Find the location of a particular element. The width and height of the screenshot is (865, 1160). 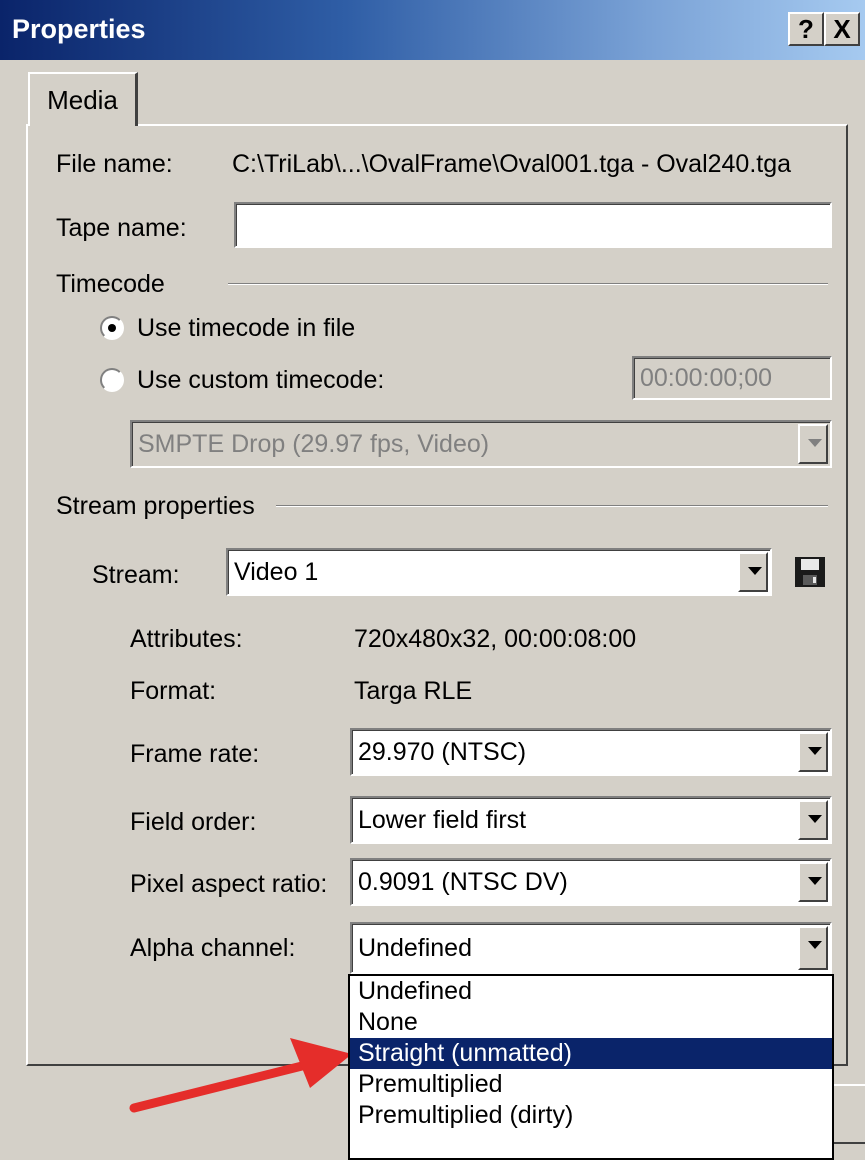

frame-rate-value: 29.970 (NTSC) is located at coordinates (442, 752).